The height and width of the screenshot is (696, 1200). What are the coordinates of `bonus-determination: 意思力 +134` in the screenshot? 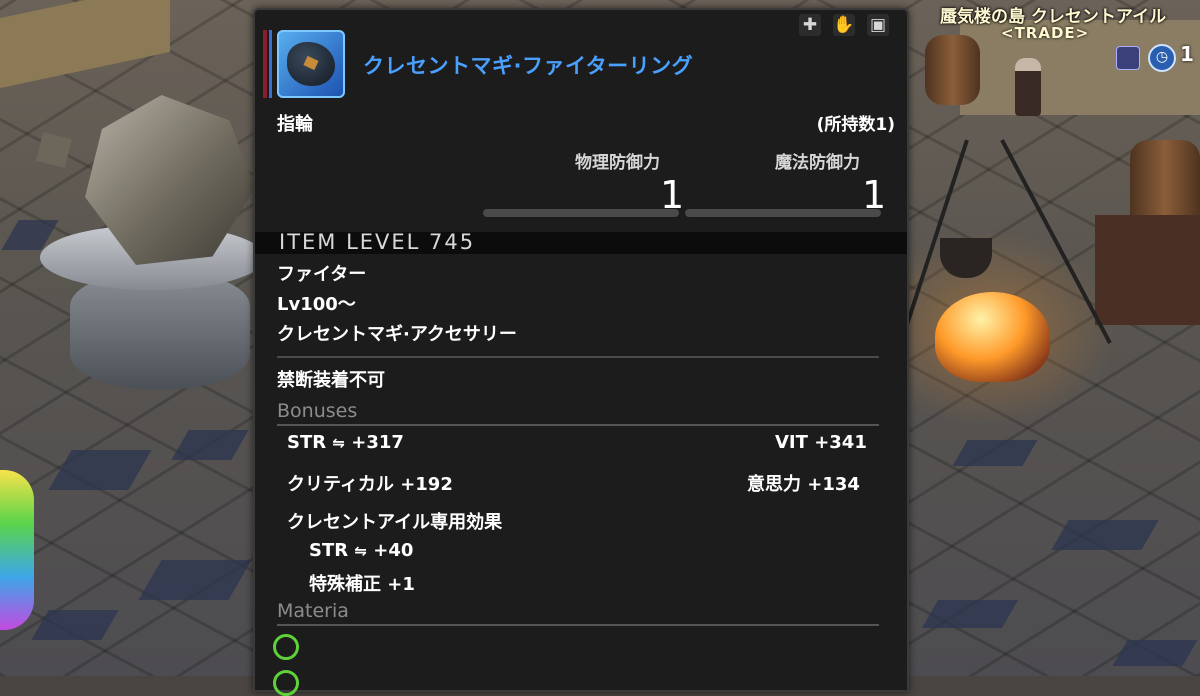 It's located at (803, 483).